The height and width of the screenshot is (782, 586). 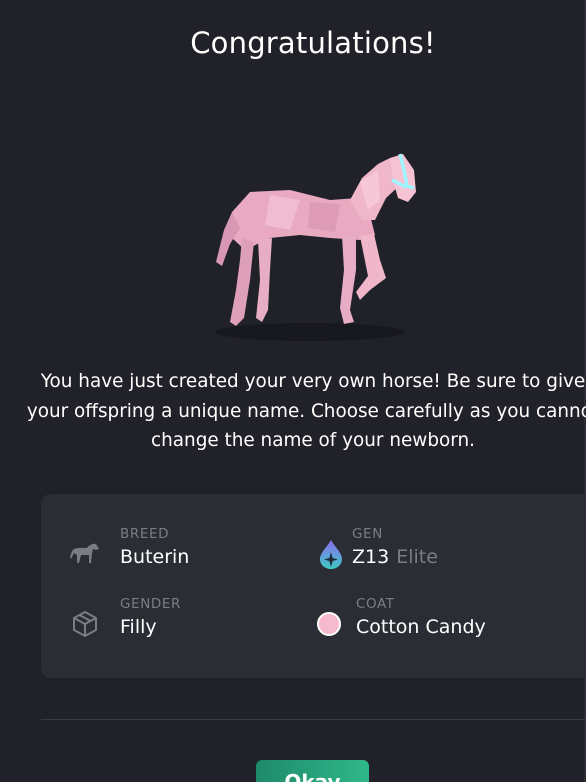 I want to click on horse-illustration, so click(x=315, y=247).